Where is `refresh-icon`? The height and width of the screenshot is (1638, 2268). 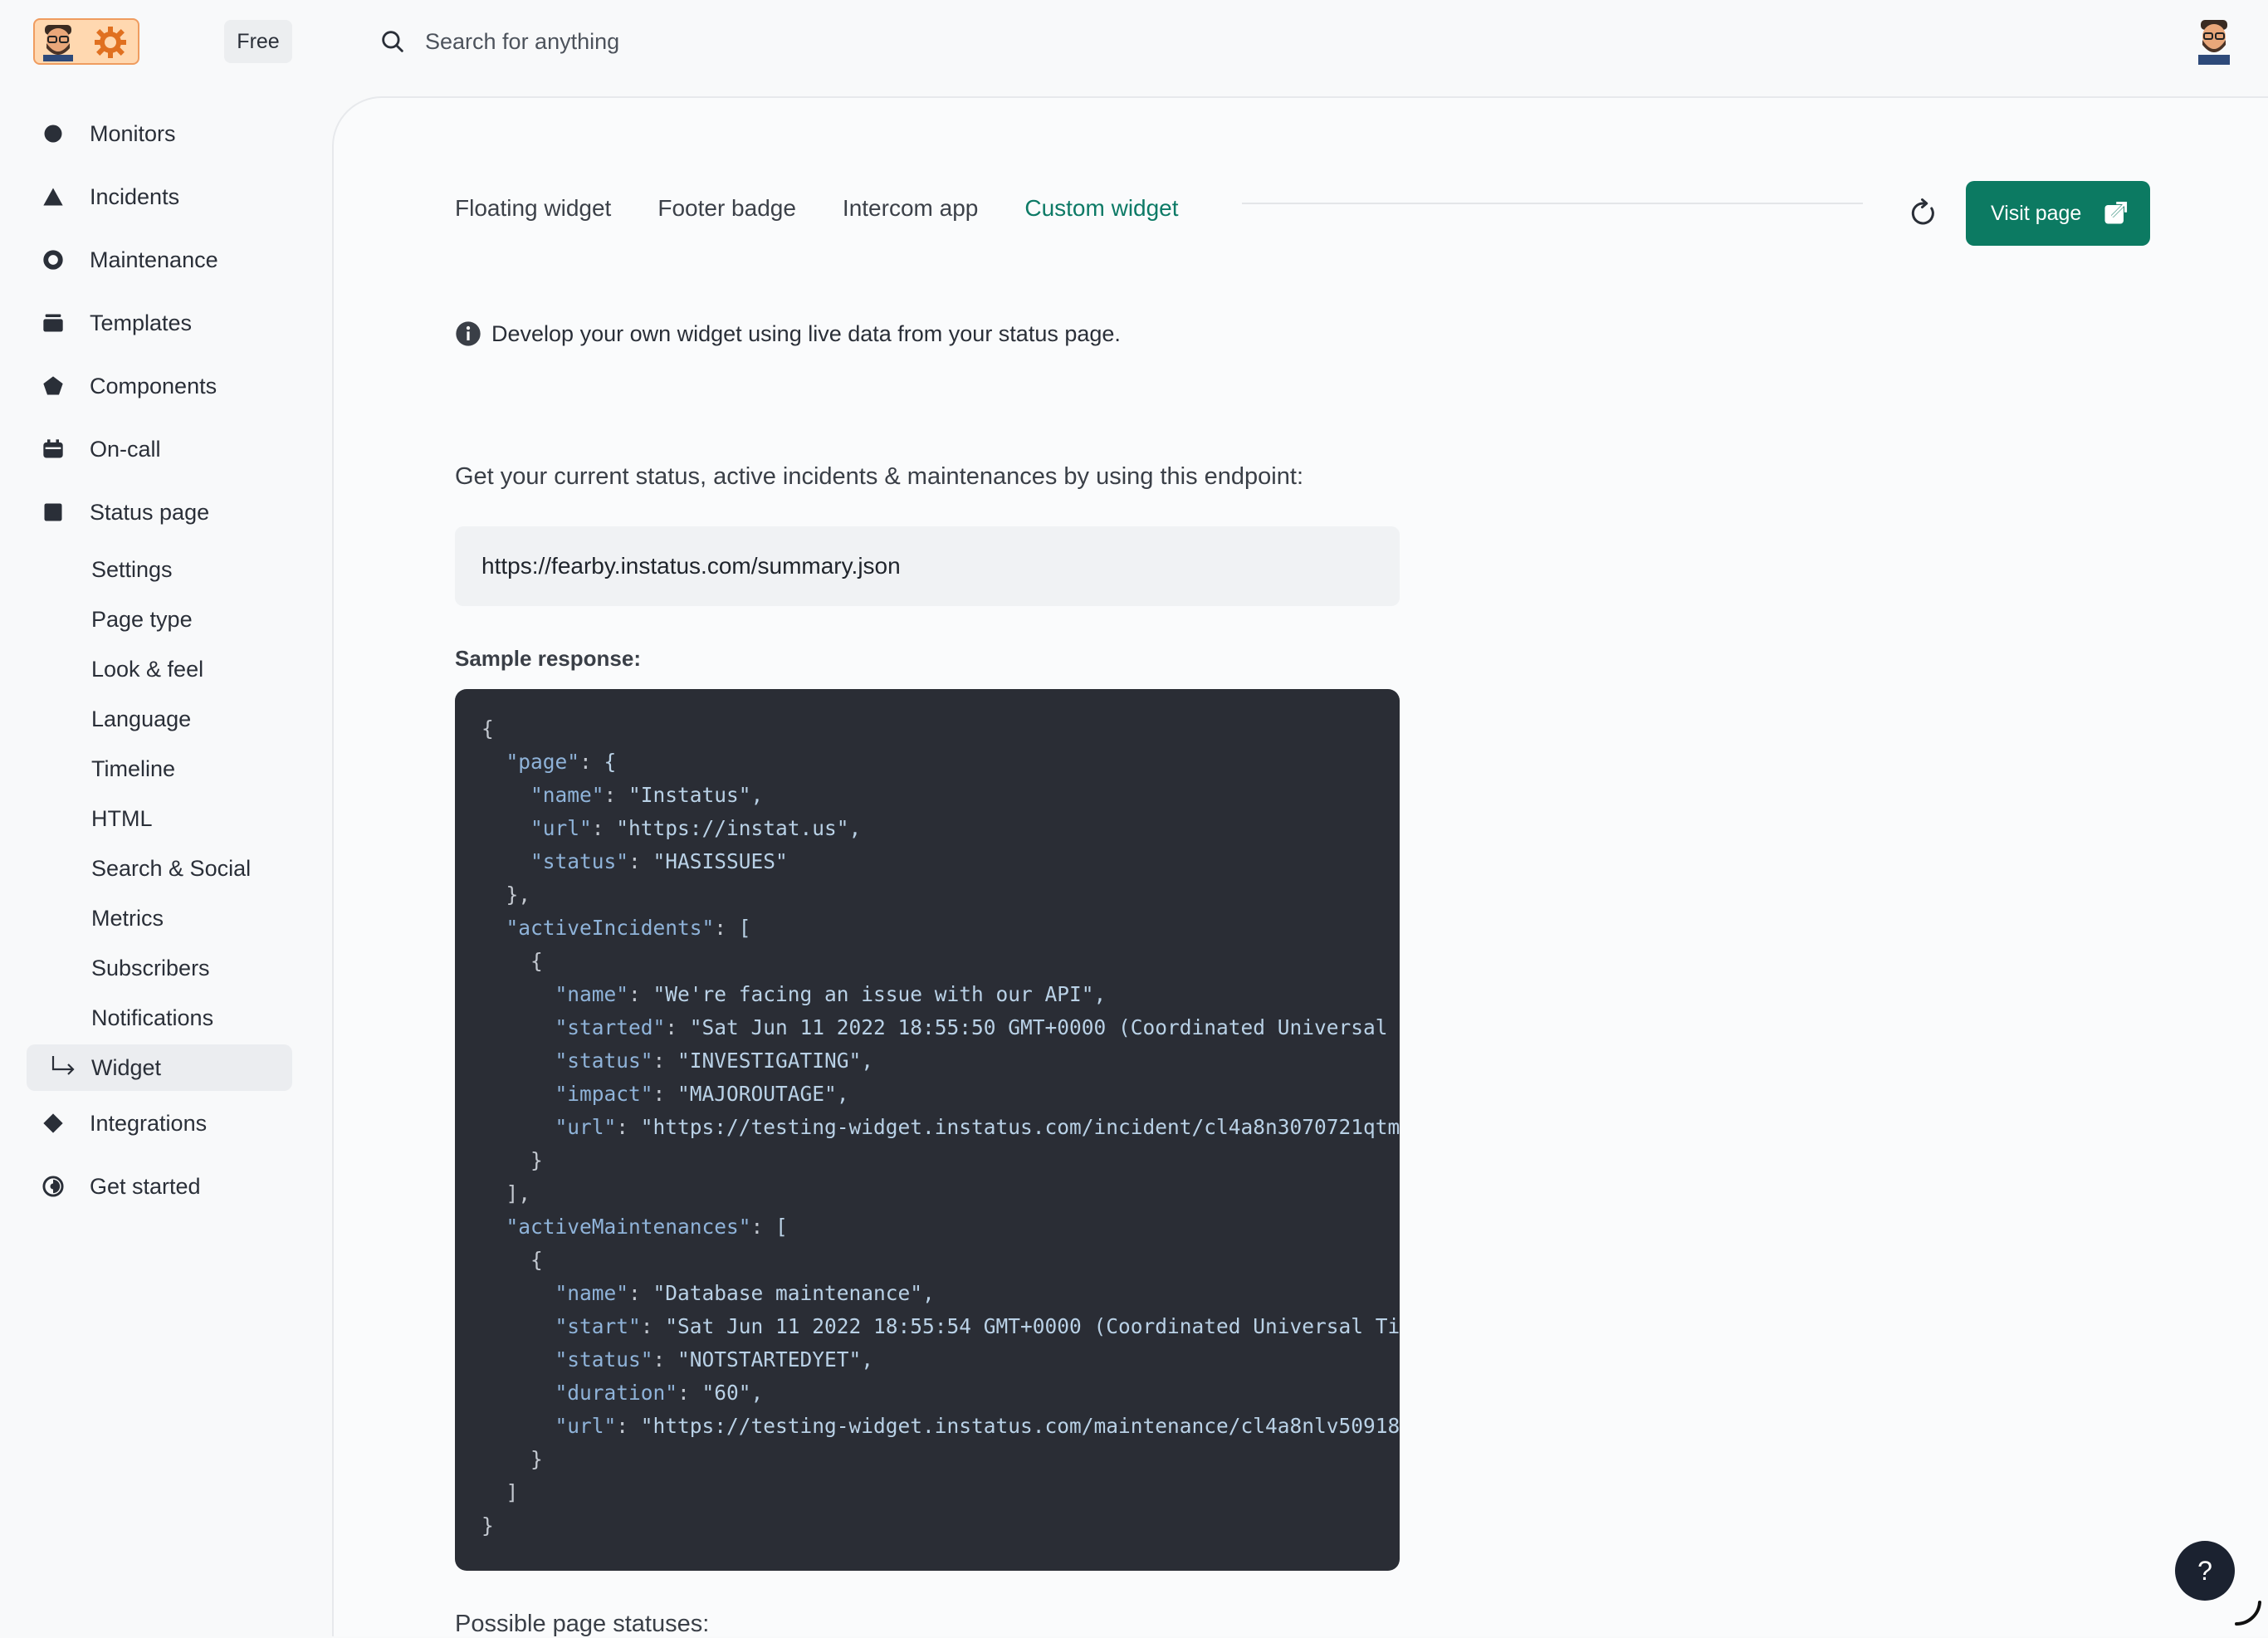
refresh-icon is located at coordinates (1922, 211).